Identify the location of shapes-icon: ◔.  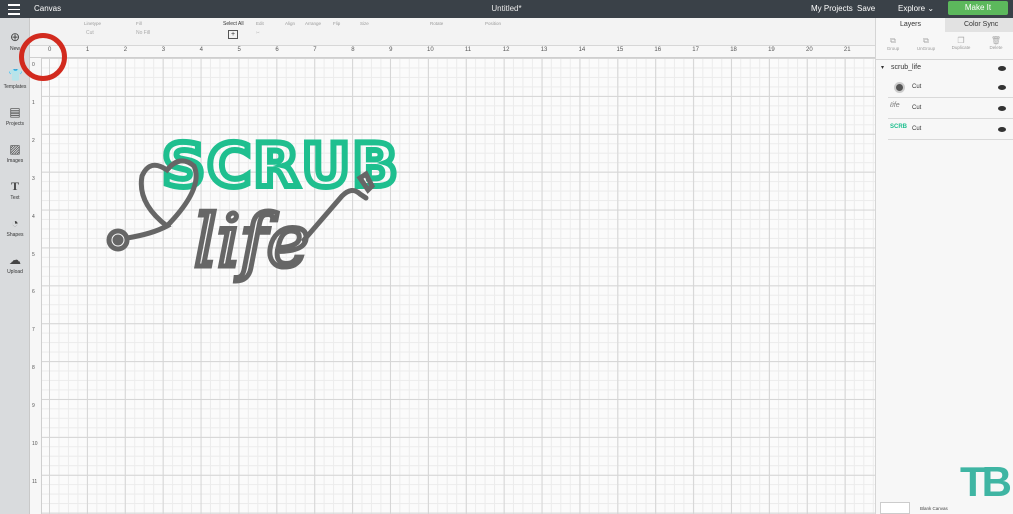
(15, 223).